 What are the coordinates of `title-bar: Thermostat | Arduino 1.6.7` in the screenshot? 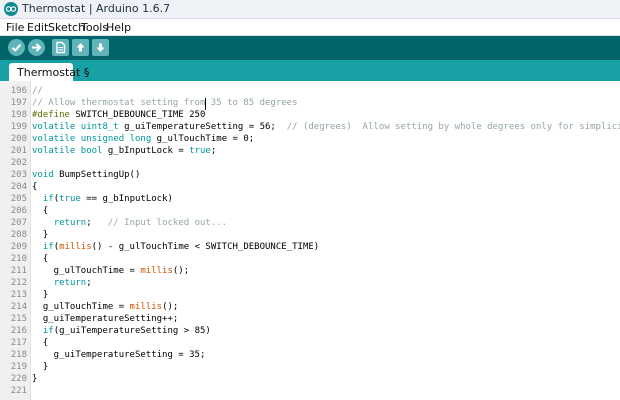 It's located at (310, 9).